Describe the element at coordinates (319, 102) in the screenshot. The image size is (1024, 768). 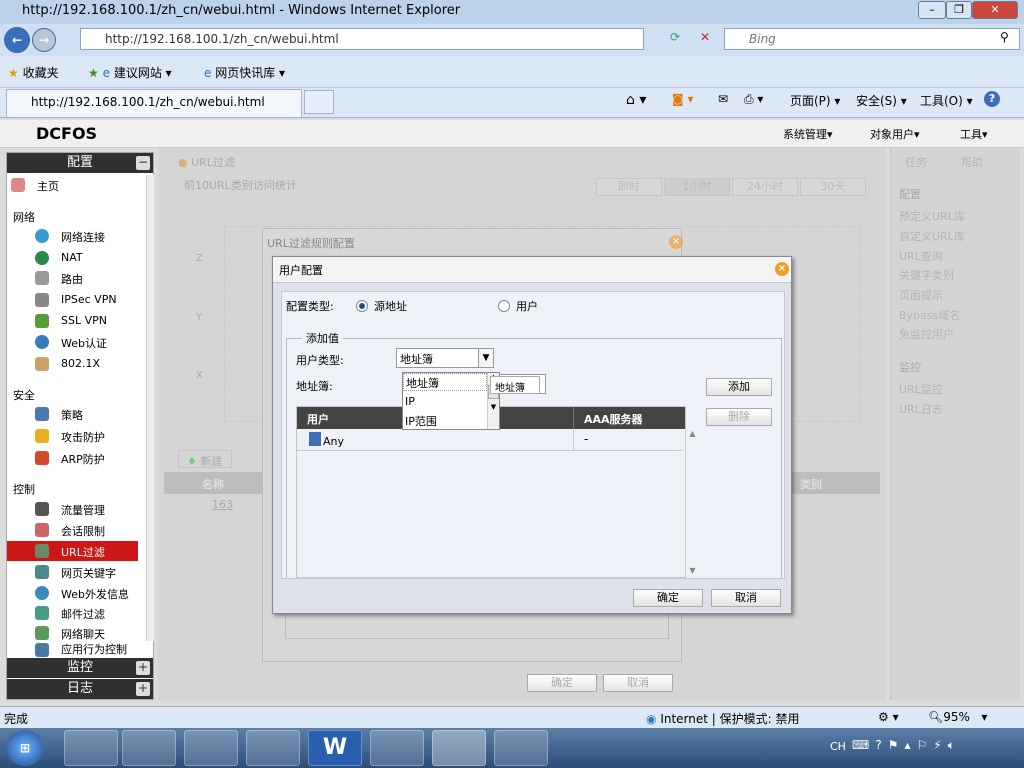
I see `new-tab-button` at that location.